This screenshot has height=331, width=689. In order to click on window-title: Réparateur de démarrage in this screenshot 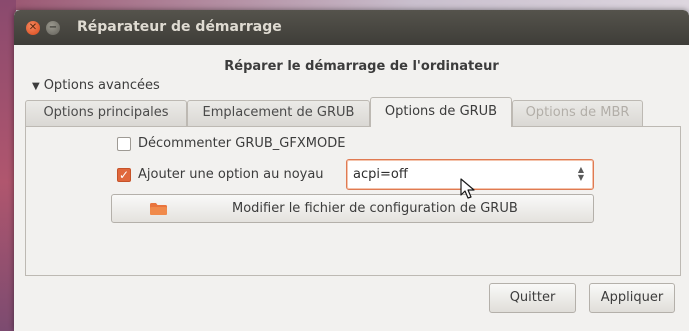, I will do `click(179, 27)`.